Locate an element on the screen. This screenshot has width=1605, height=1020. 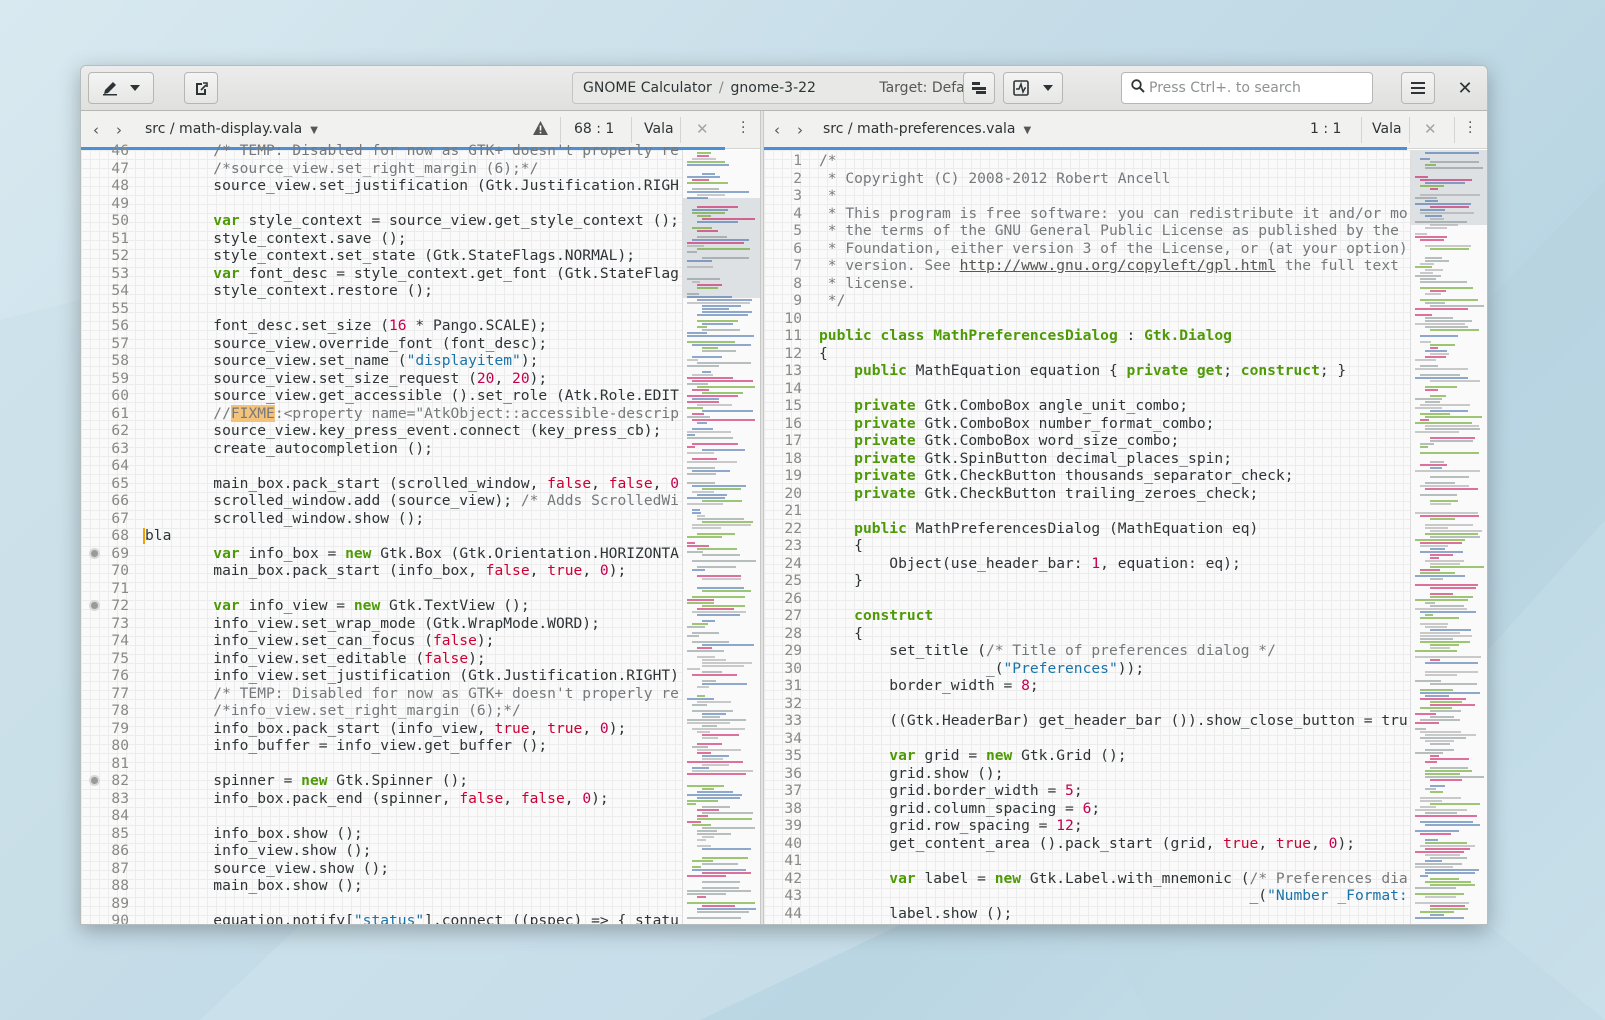
code-line: 64 is located at coordinates (420, 466).